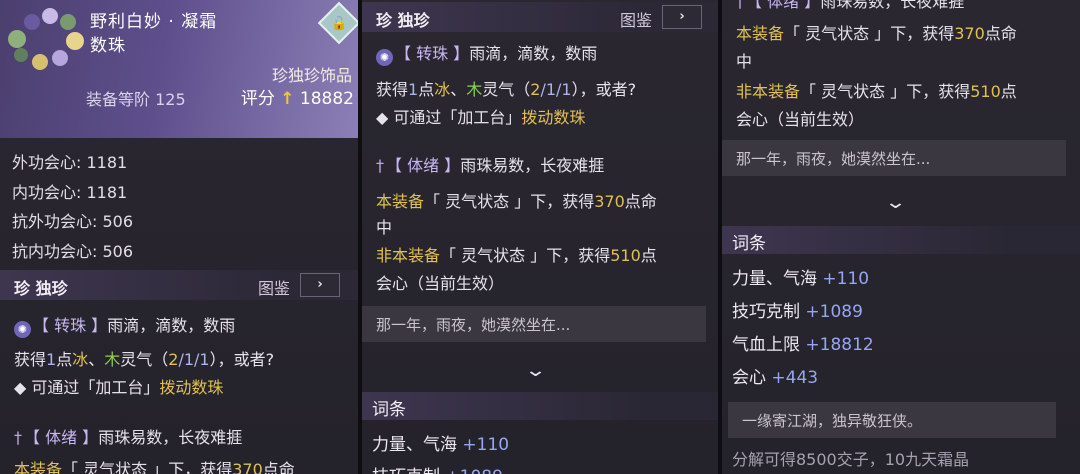  I want to click on stat-row: 外功会心: 1181, so click(70, 162).